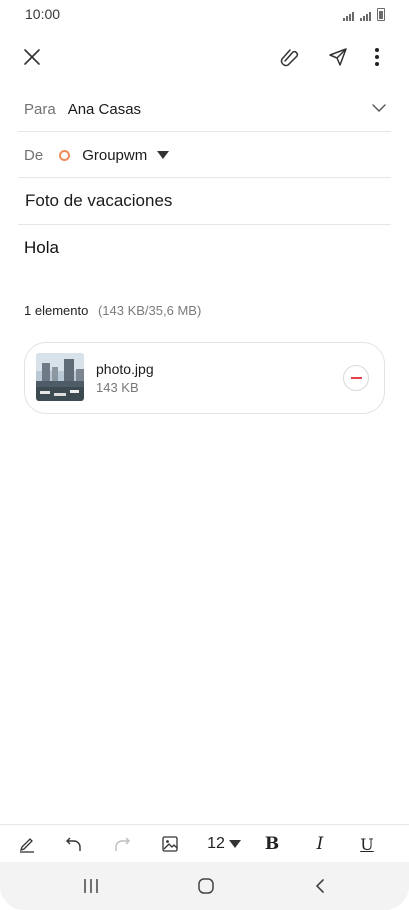 This screenshot has width=409, height=910. Describe the element at coordinates (149, 310) in the screenshot. I see `attachment-total-size: (143 KB/35,6 MB)` at that location.